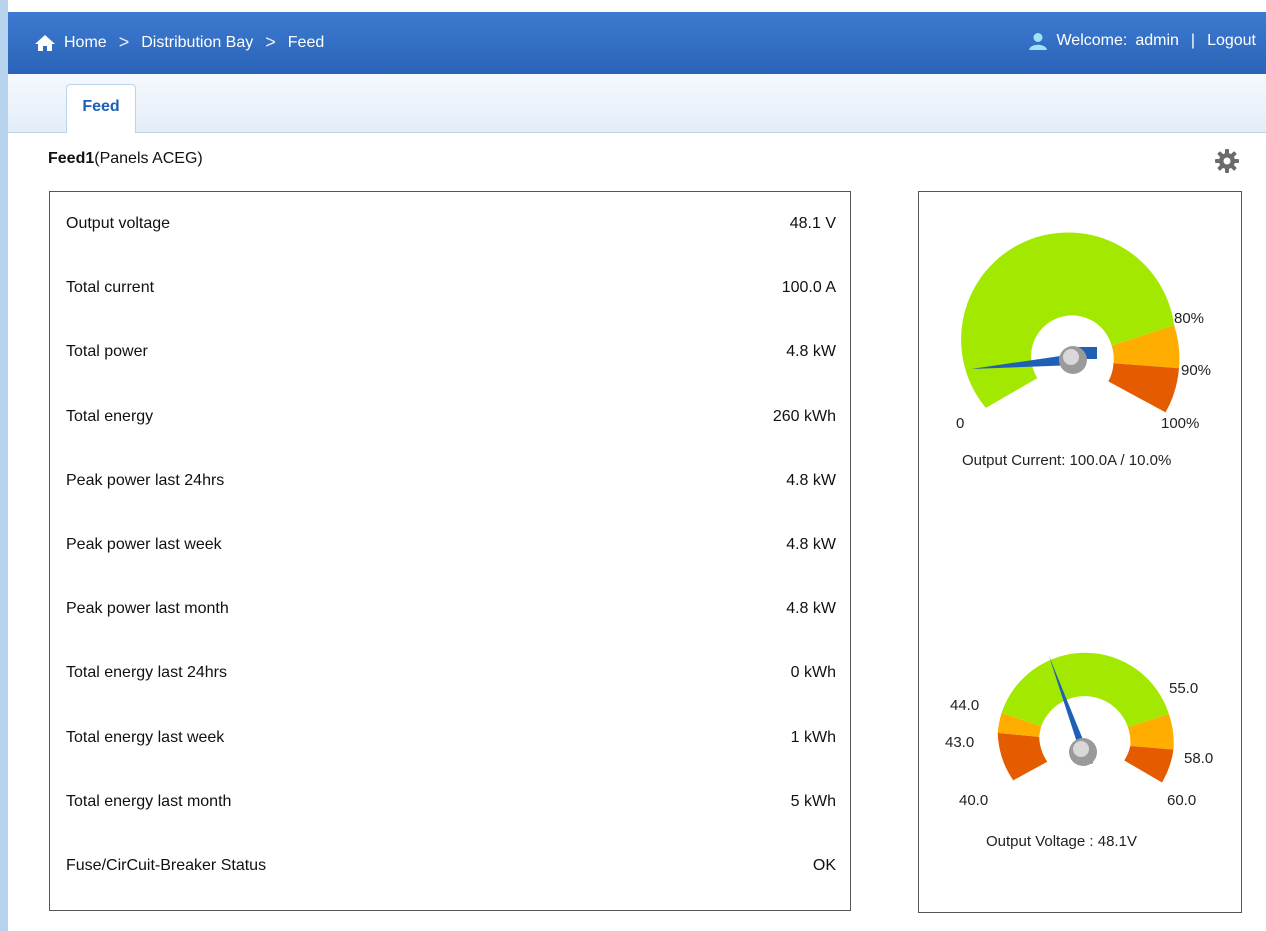  Describe the element at coordinates (1227, 163) in the screenshot. I see `gear-icon` at that location.